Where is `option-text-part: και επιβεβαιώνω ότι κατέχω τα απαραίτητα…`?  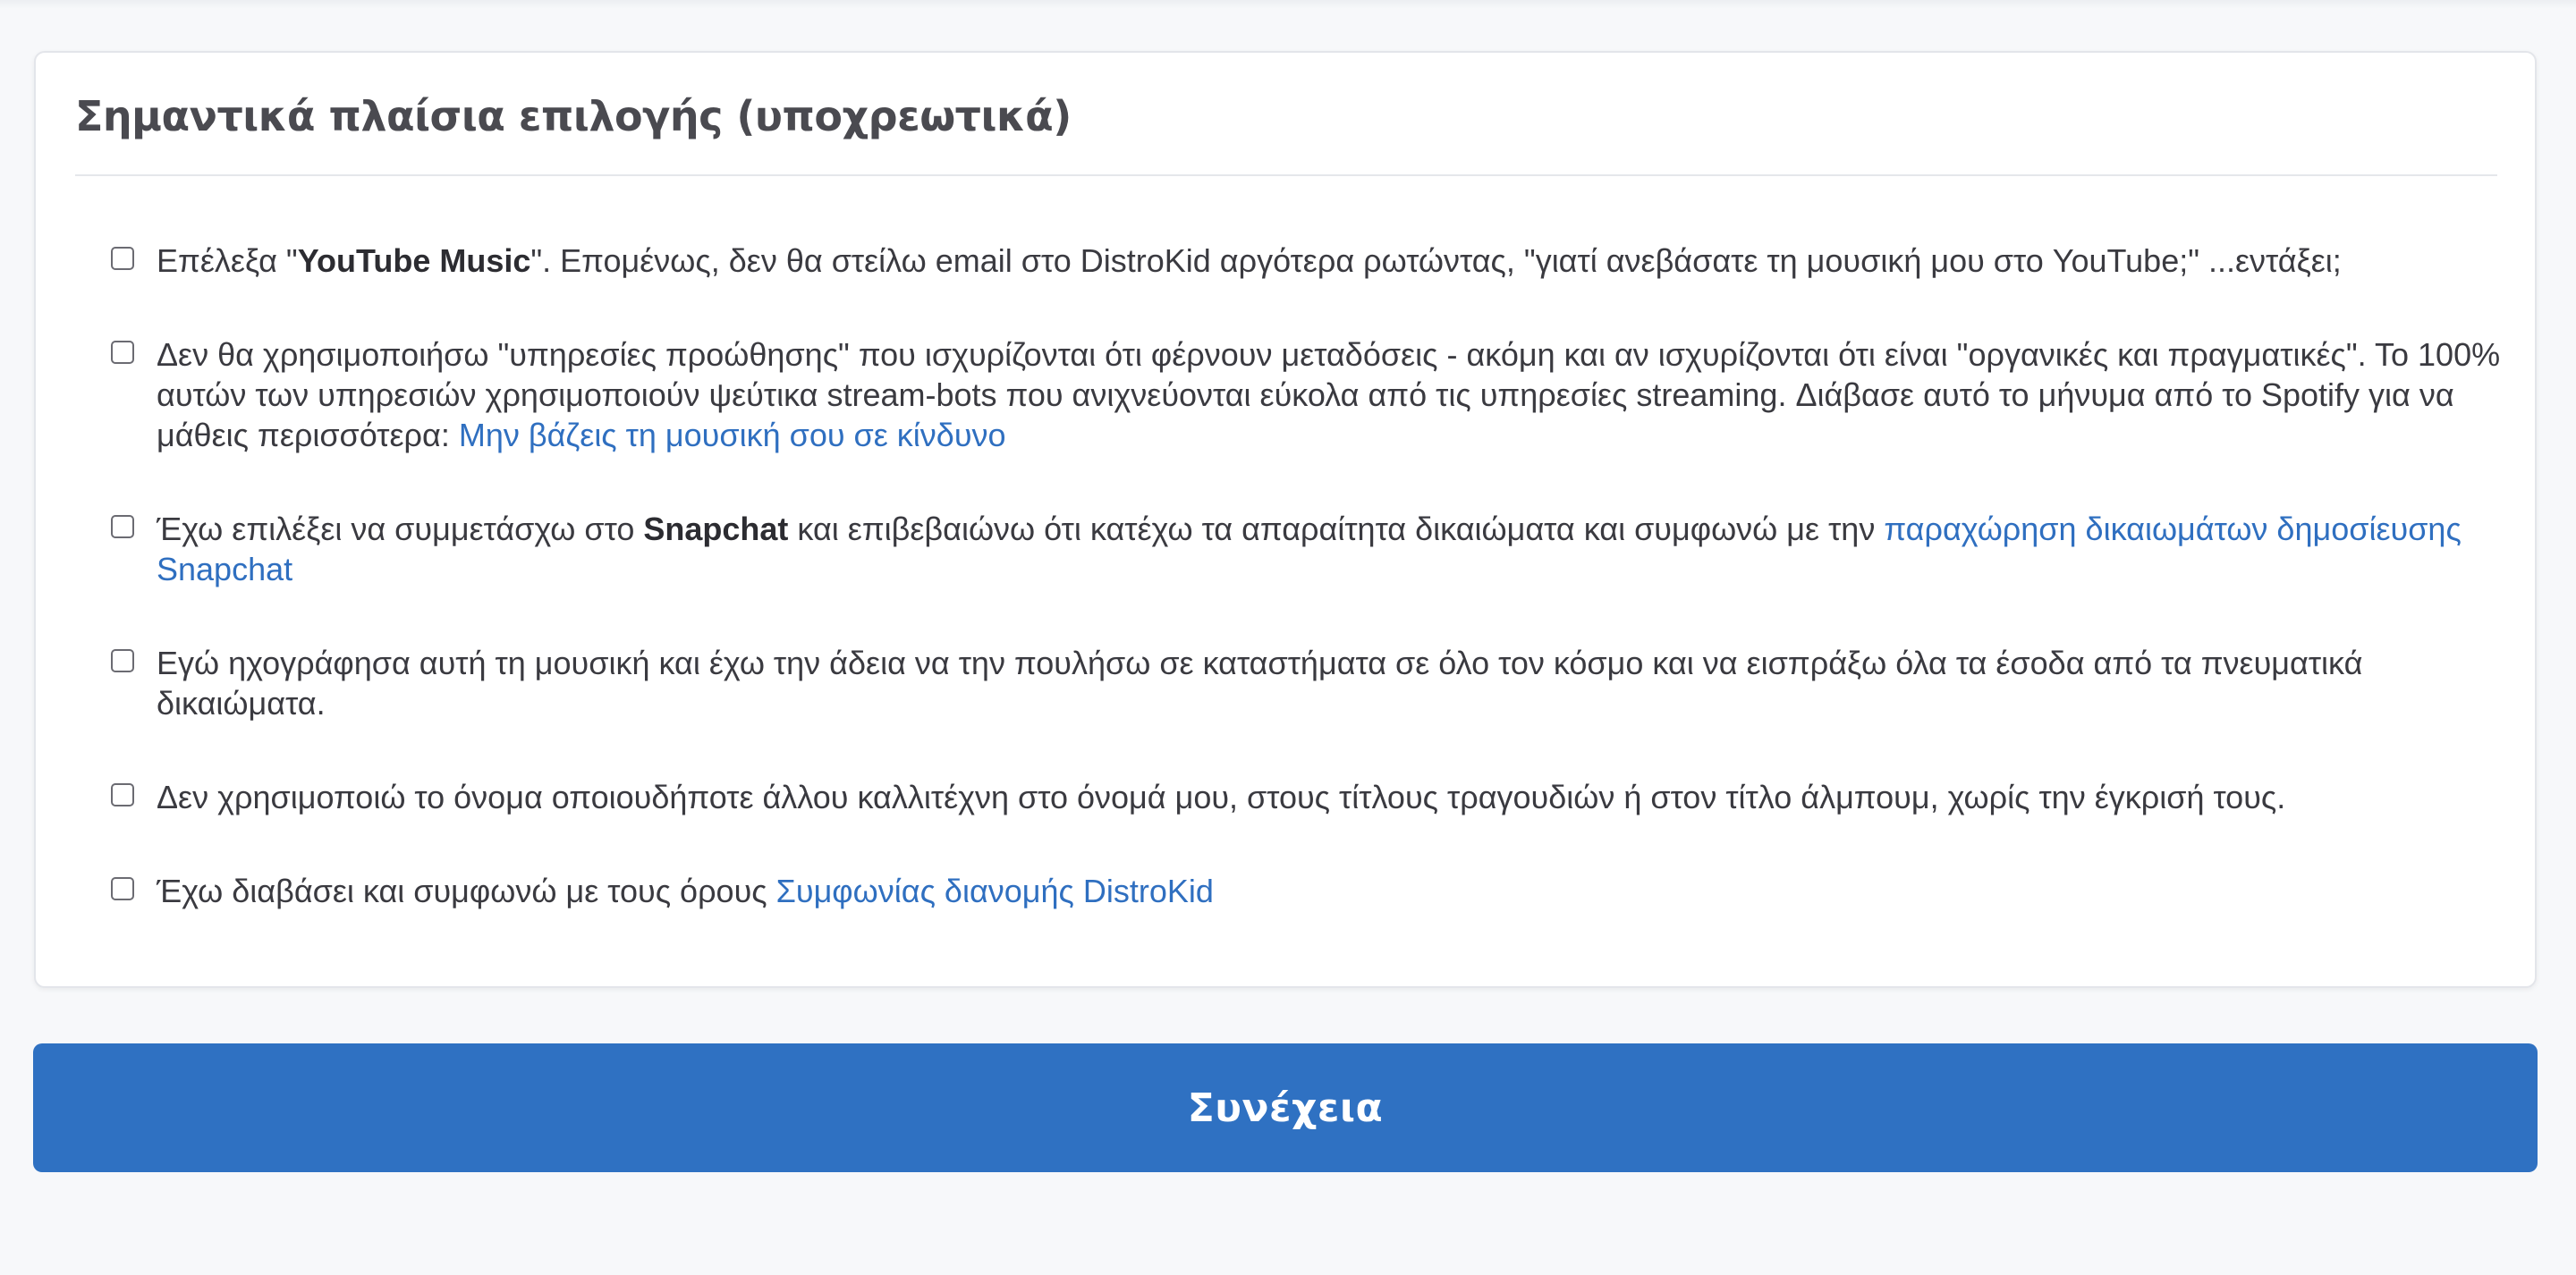
option-text-part: και επιβεβαιώνω ότι κατέχω τα απαραίτητα… is located at coordinates (1336, 529).